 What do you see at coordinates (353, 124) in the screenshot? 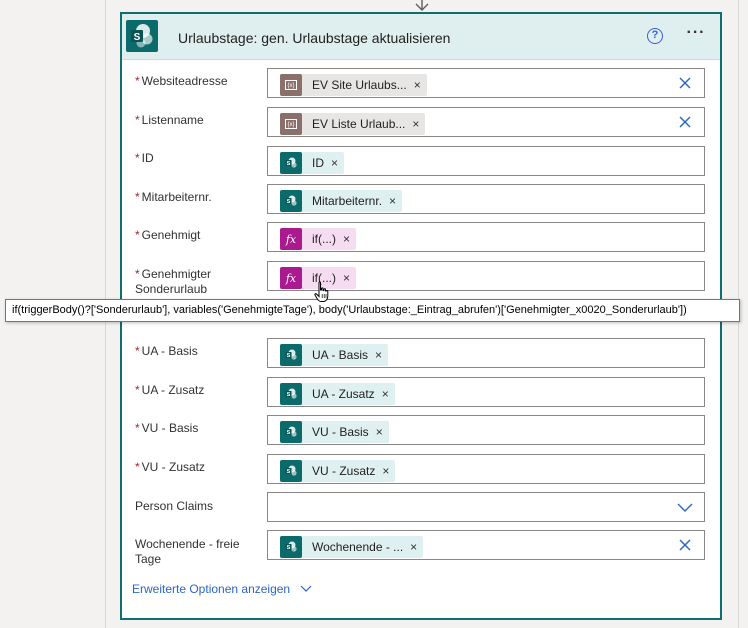
I see `dynamic-content-token: {x} EV Liste Urlaub... ×` at bounding box center [353, 124].